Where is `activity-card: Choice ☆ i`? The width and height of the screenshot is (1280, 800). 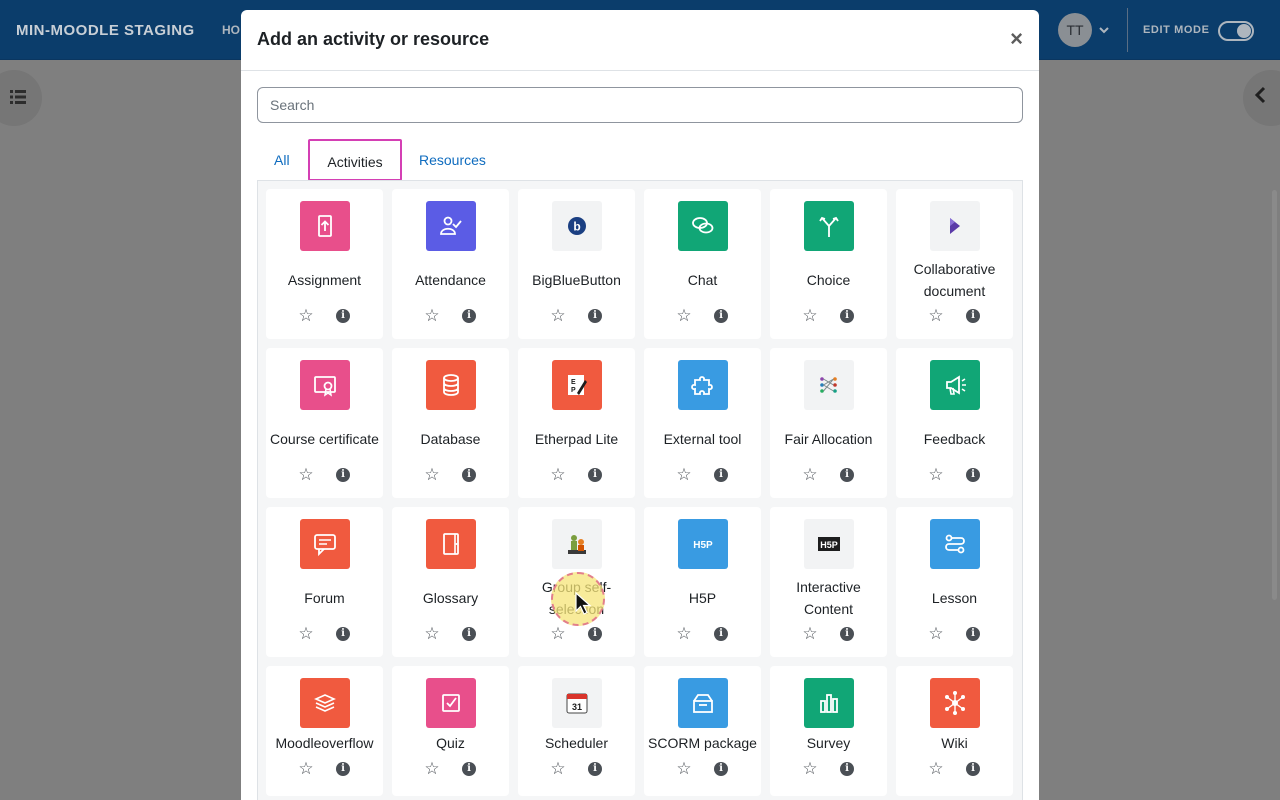
activity-card: Choice ☆ i is located at coordinates (828, 264).